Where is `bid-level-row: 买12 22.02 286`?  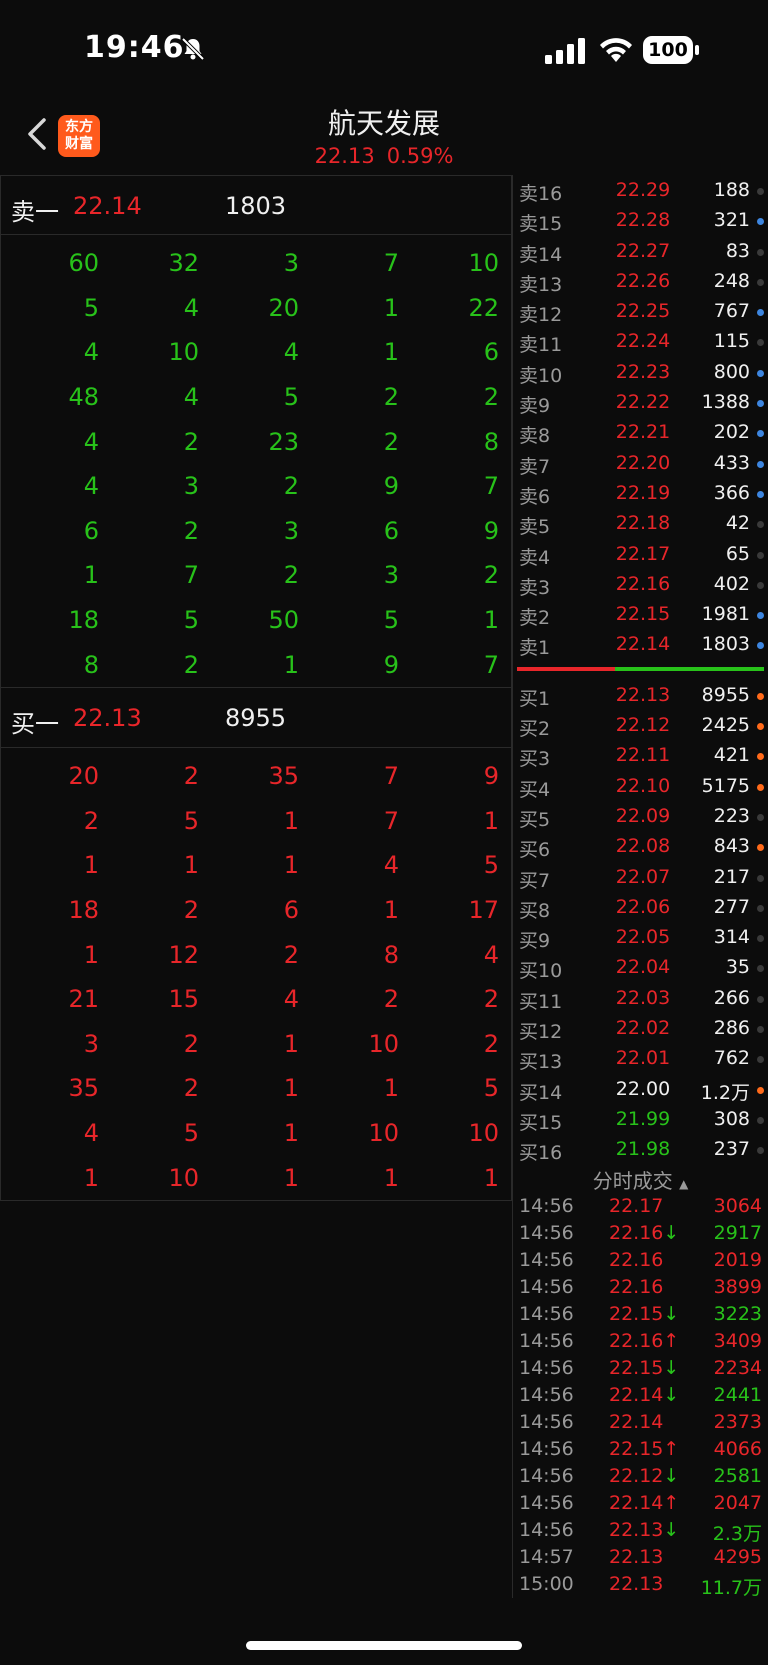 bid-level-row: 买12 22.02 286 is located at coordinates (640, 1028).